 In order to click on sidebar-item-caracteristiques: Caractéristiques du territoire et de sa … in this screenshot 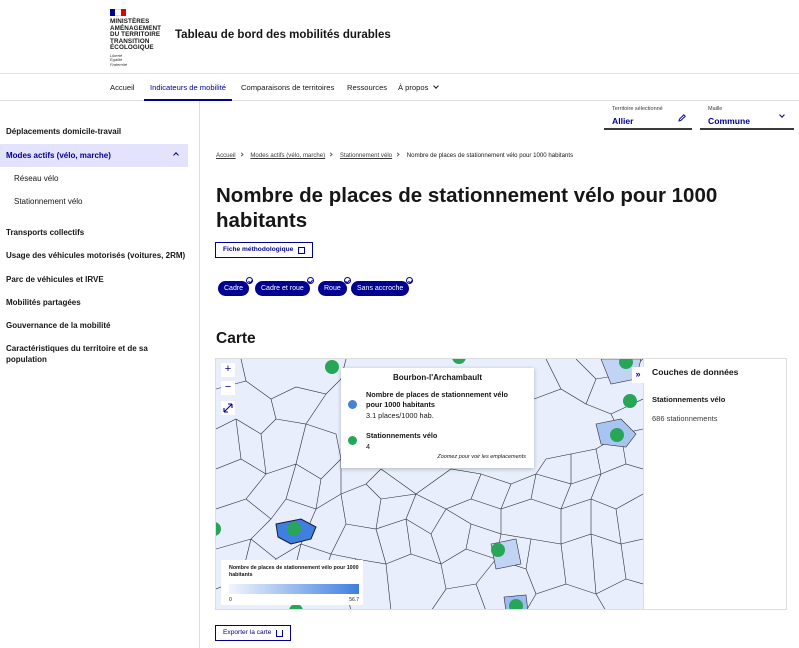, I will do `click(86, 354)`.